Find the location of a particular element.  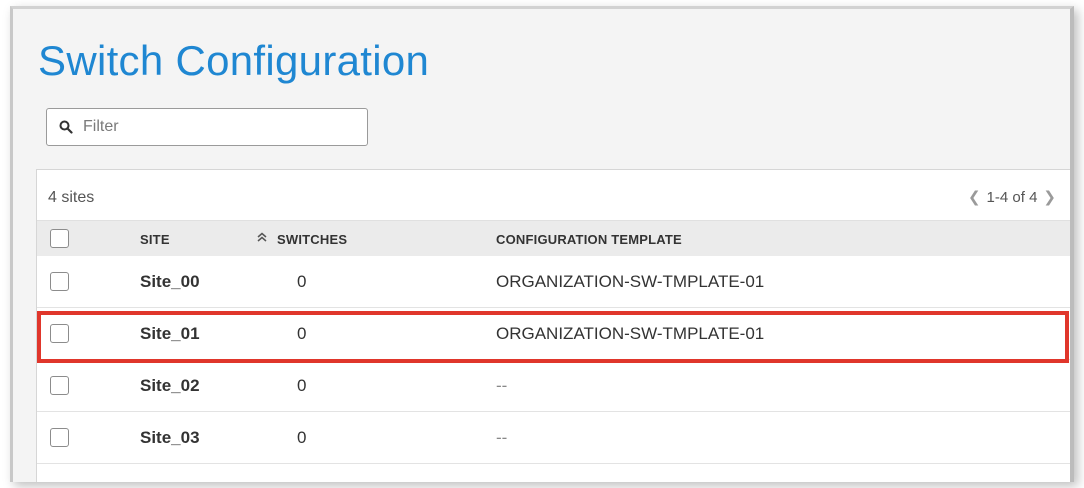

site-name: Site_00 is located at coordinates (170, 282).